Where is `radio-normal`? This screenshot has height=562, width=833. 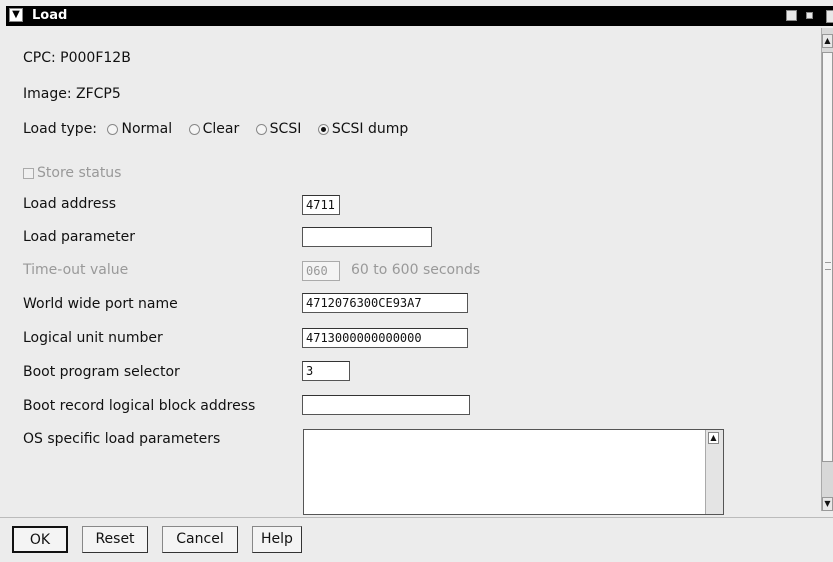
radio-normal is located at coordinates (113, 129).